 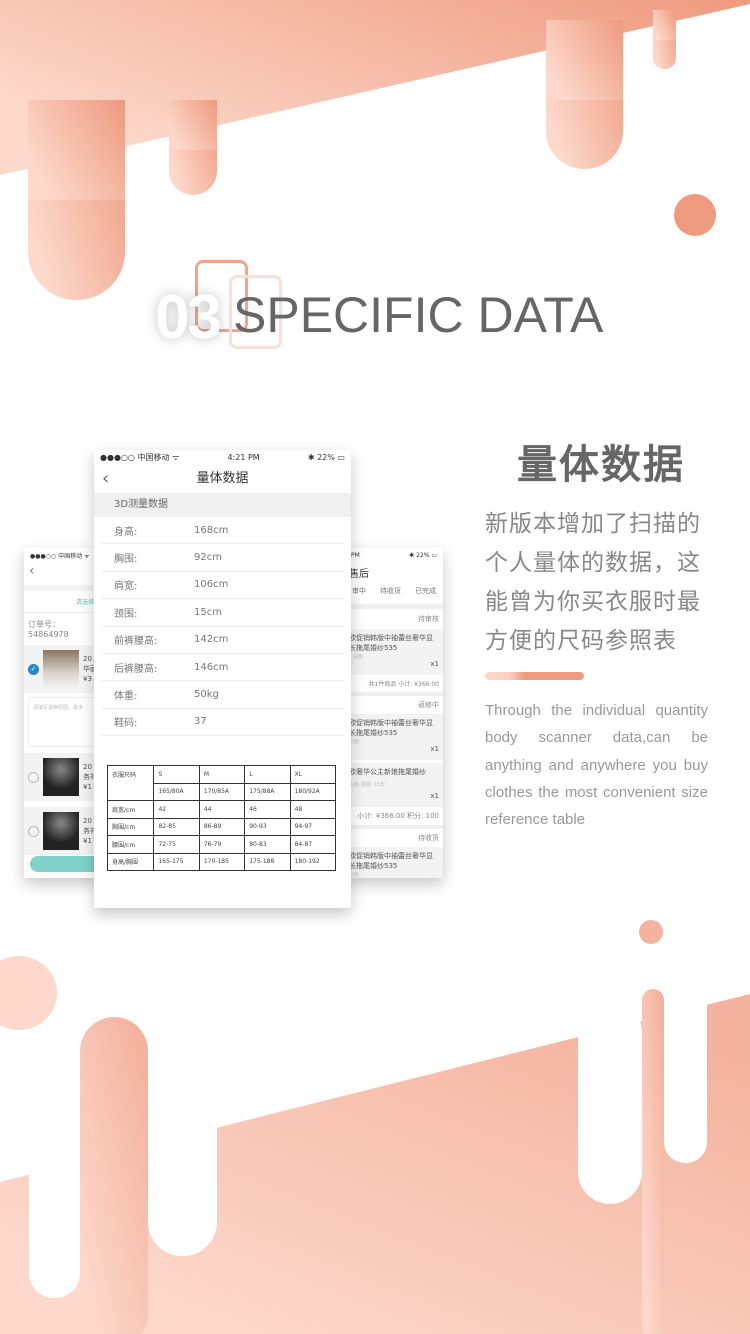 I want to click on table-cell: 胸围/cm, so click(x=130, y=826).